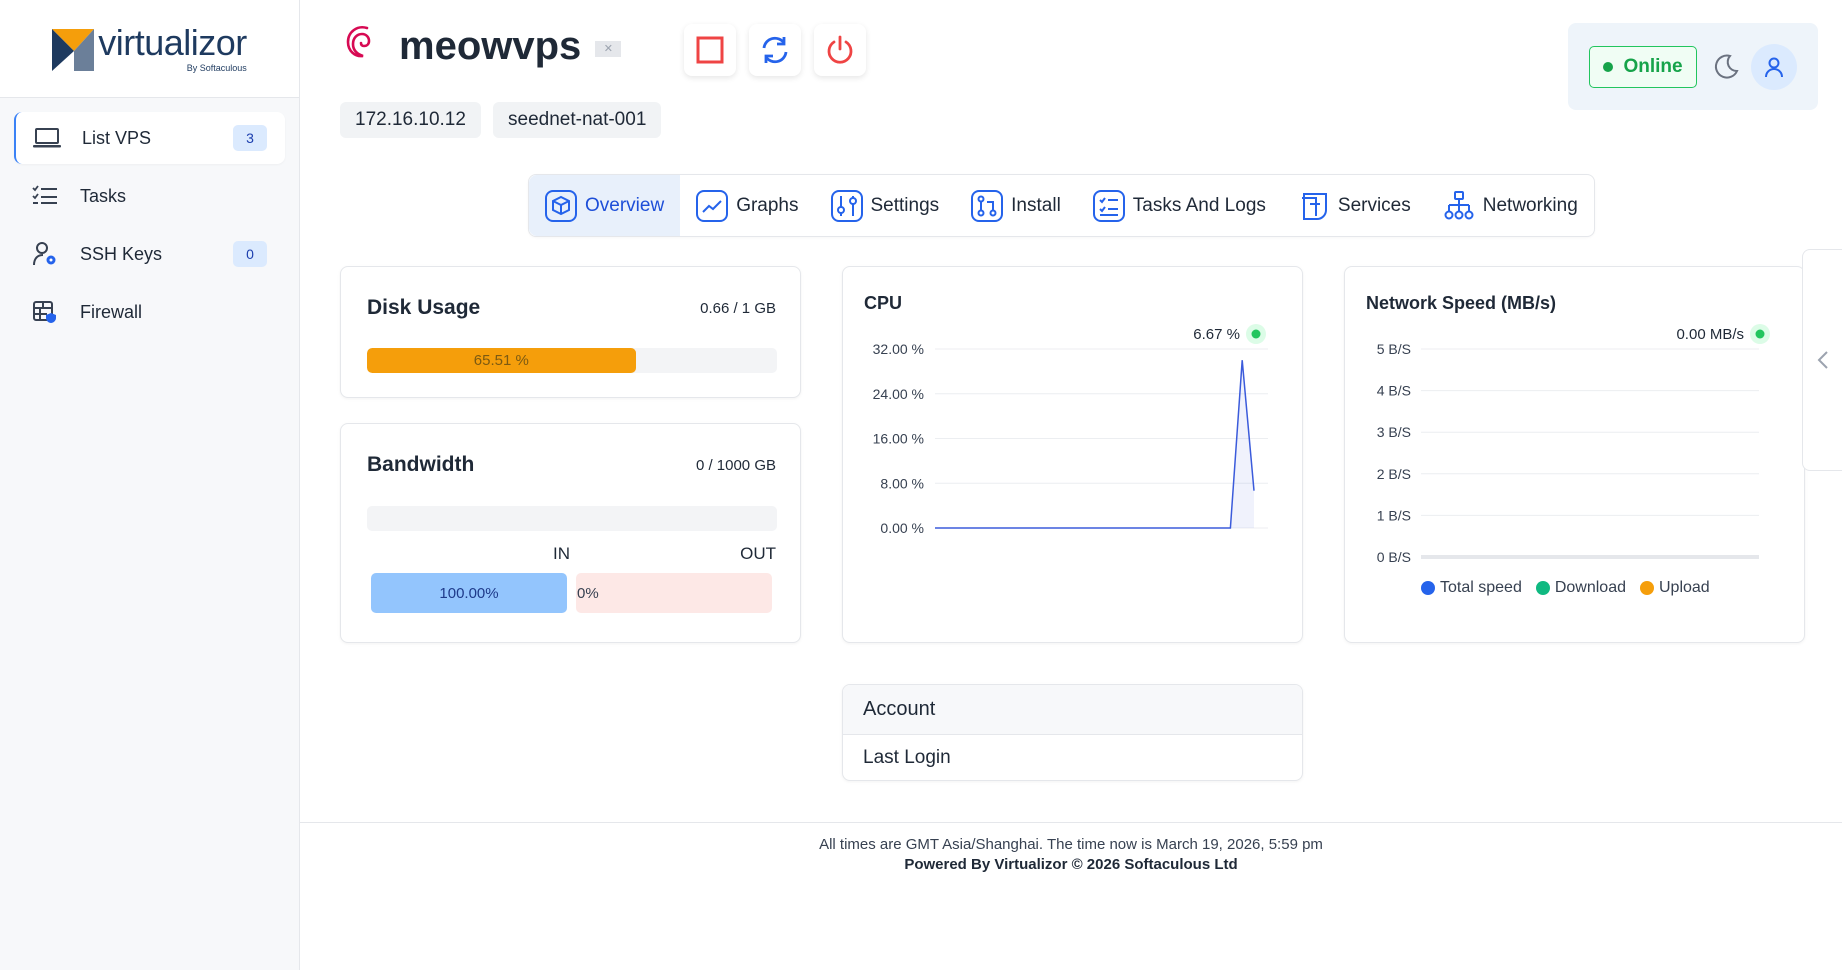 This screenshot has height=970, width=1842. Describe the element at coordinates (846, 205) in the screenshot. I see `sliders-icon` at that location.